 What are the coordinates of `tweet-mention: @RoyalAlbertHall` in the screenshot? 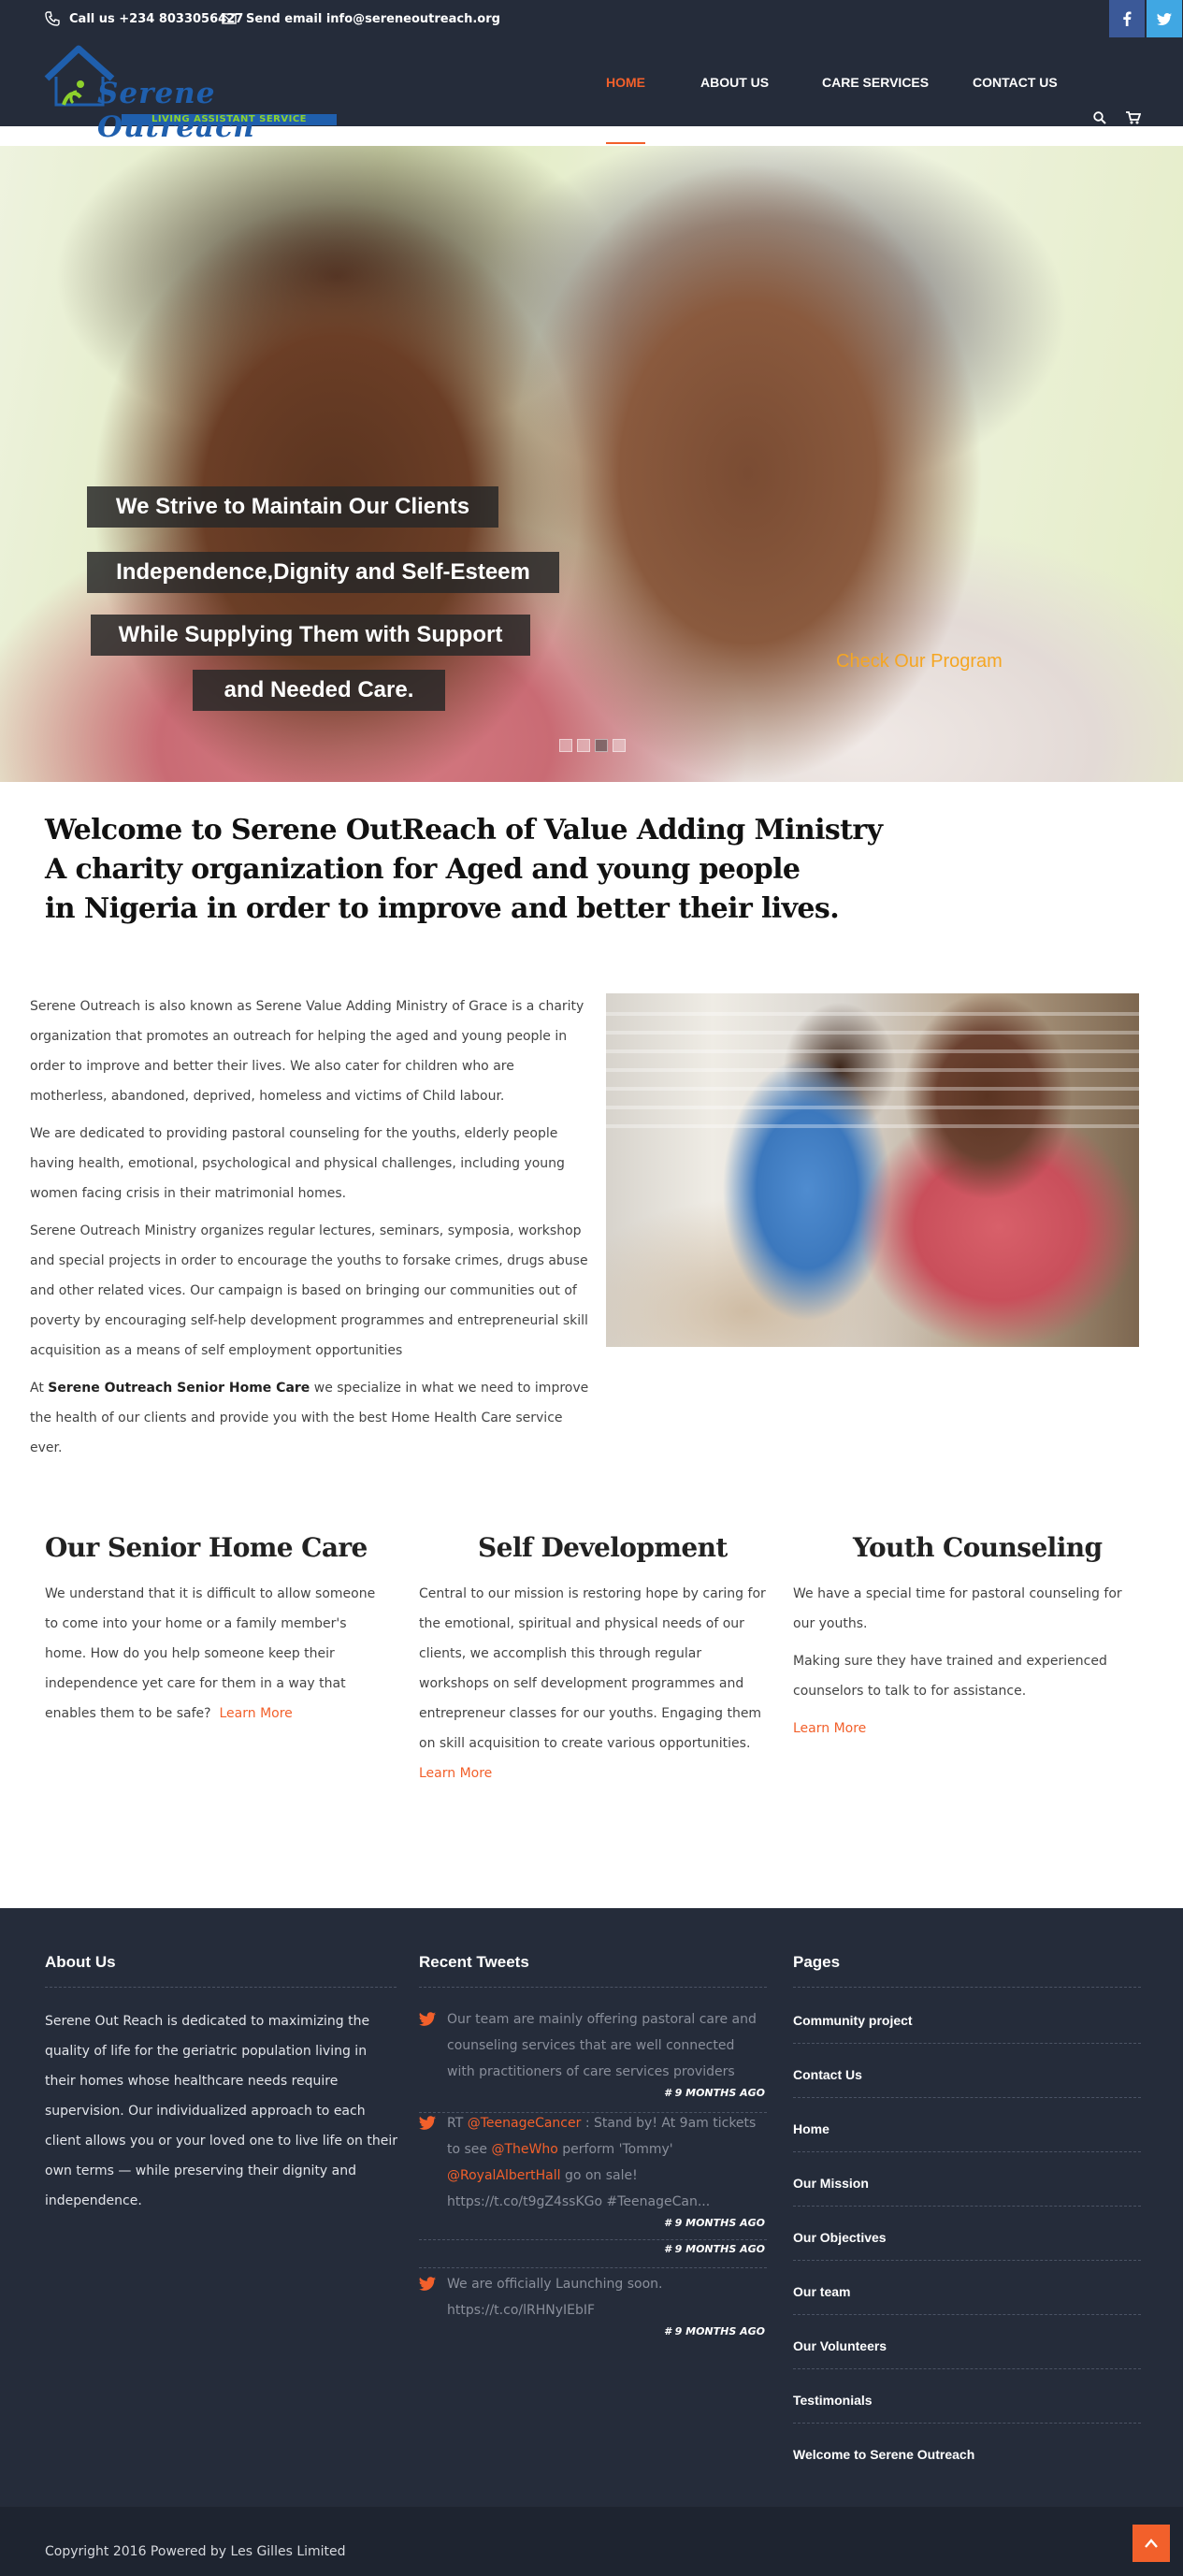 It's located at (504, 2175).